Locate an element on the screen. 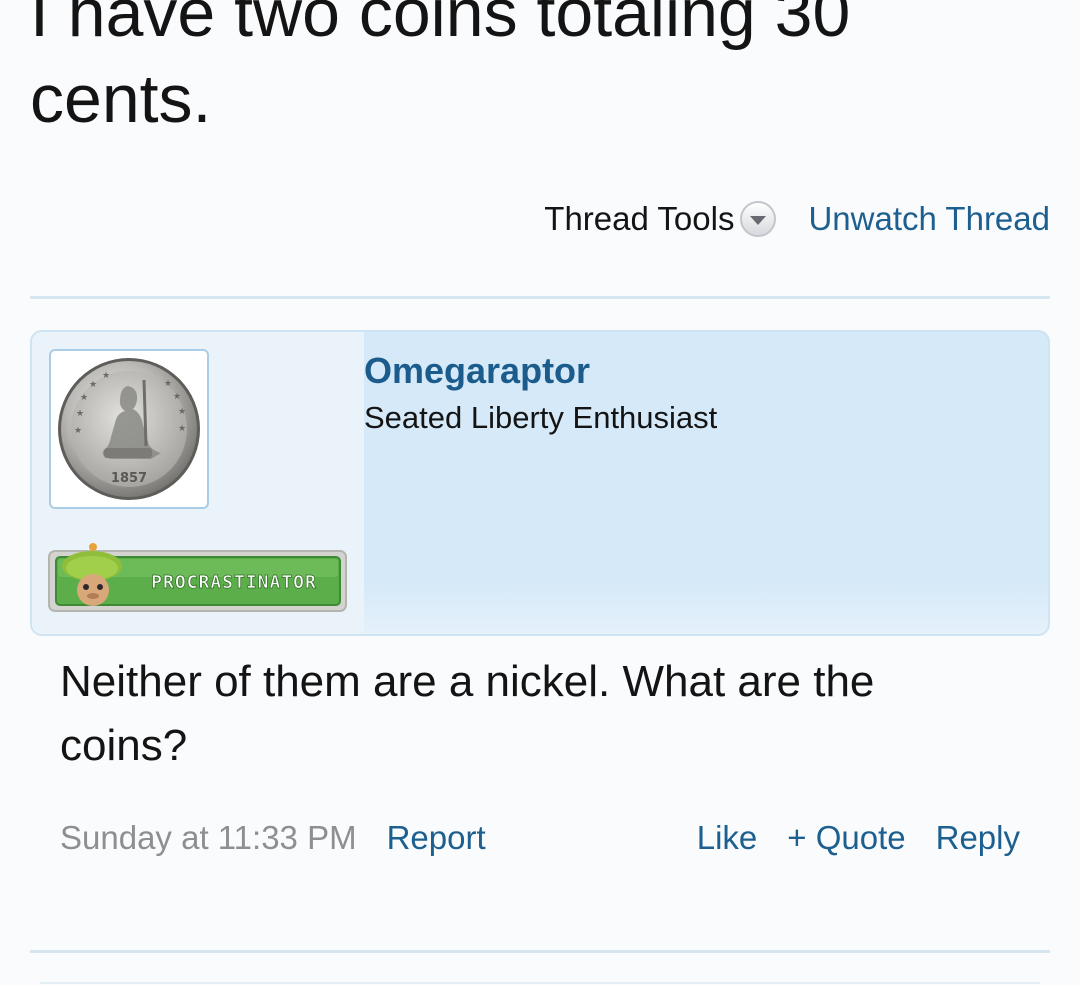  seated-liberty-coin-icon: ★ ★ ★ ★ ★ ★ ★ ★ ★ 1857 is located at coordinates (129, 429).